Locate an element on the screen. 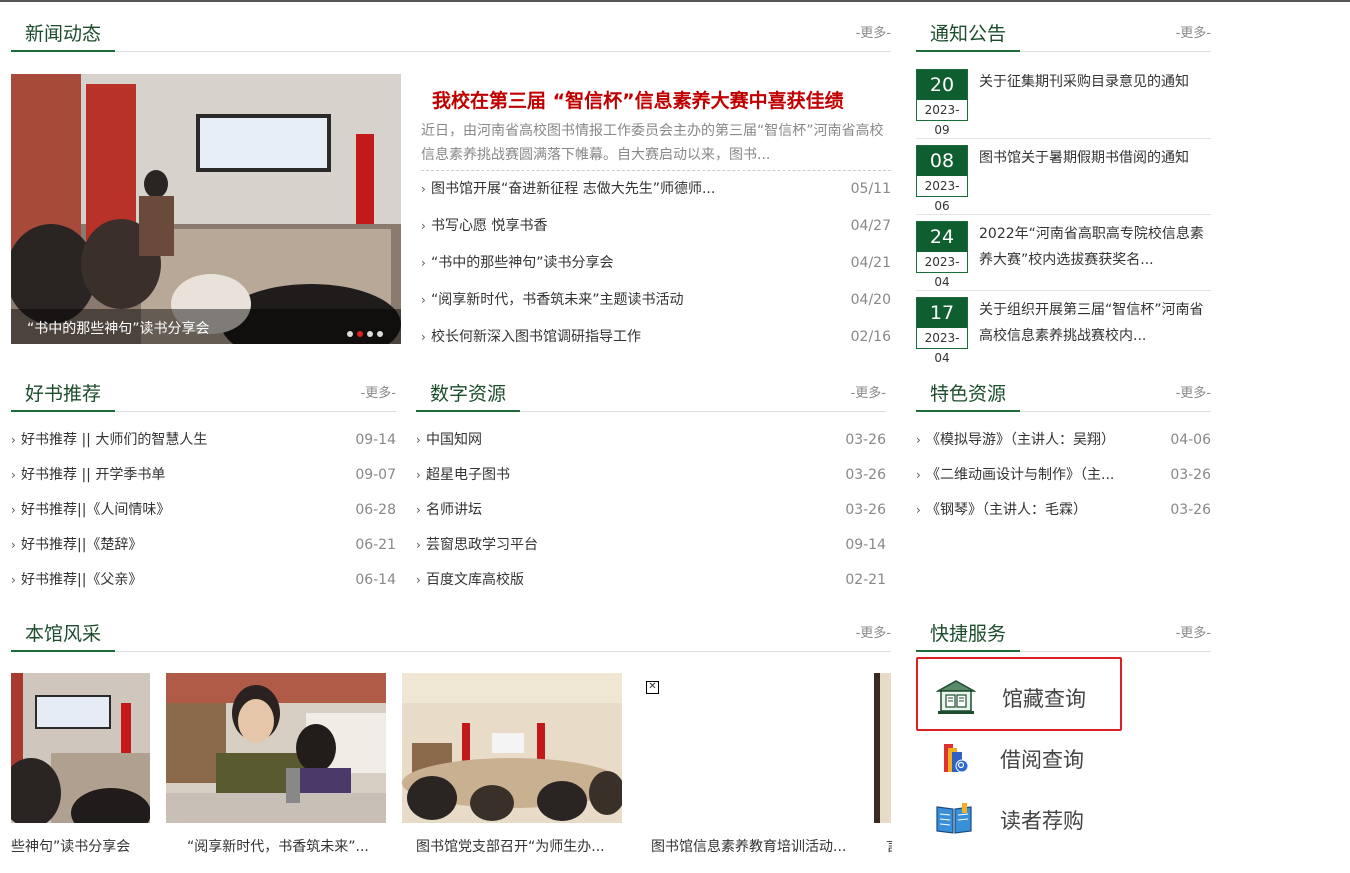 This screenshot has height=873, width=1350. quick-service-reader-recommend: 读者荐购 is located at coordinates (1019, 818).